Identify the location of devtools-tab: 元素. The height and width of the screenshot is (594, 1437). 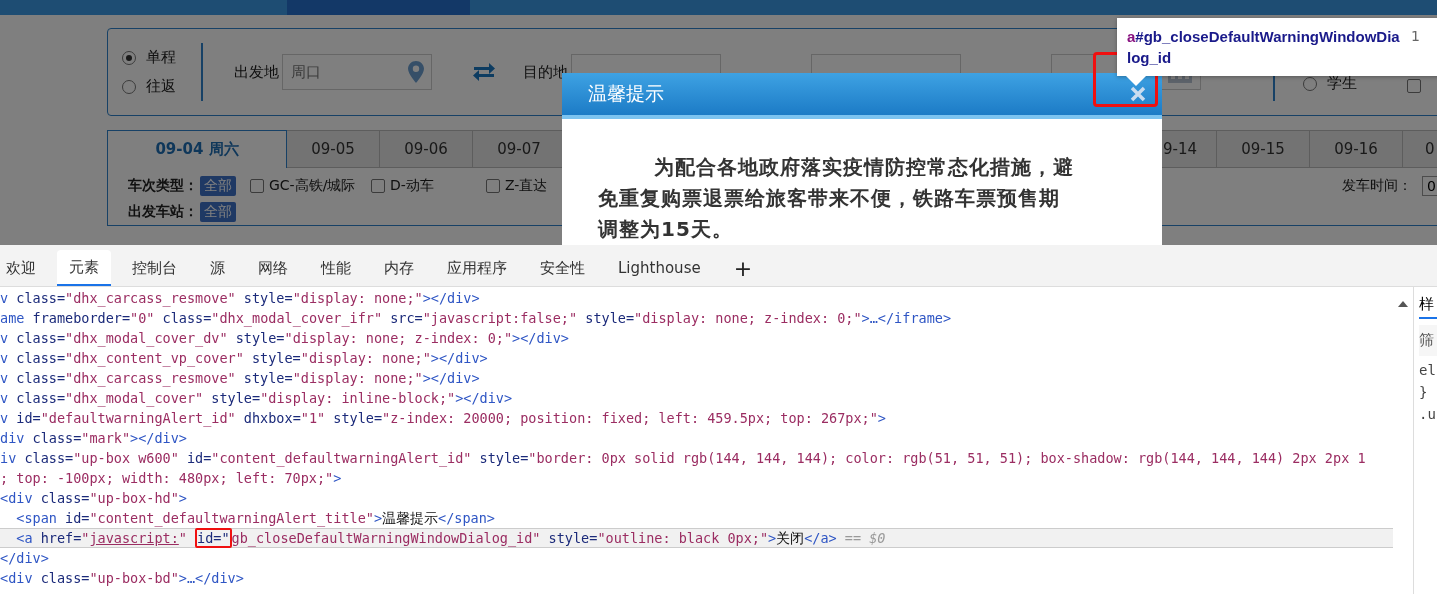
(84, 268).